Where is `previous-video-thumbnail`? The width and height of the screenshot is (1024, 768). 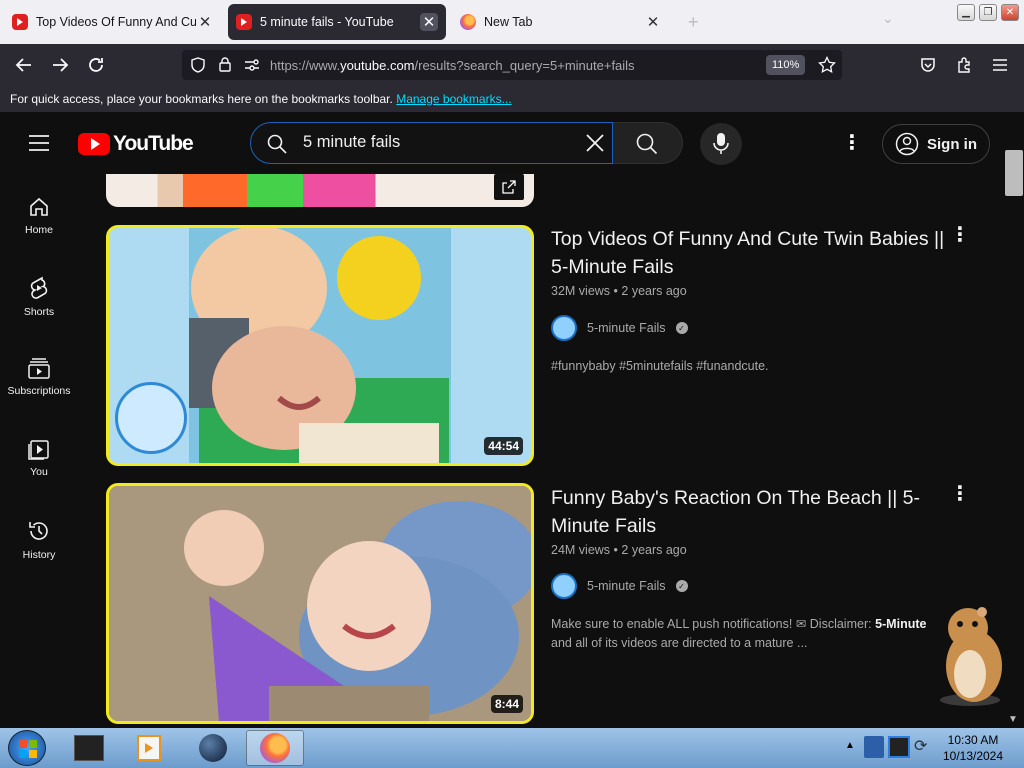
previous-video-thumbnail is located at coordinates (320, 190).